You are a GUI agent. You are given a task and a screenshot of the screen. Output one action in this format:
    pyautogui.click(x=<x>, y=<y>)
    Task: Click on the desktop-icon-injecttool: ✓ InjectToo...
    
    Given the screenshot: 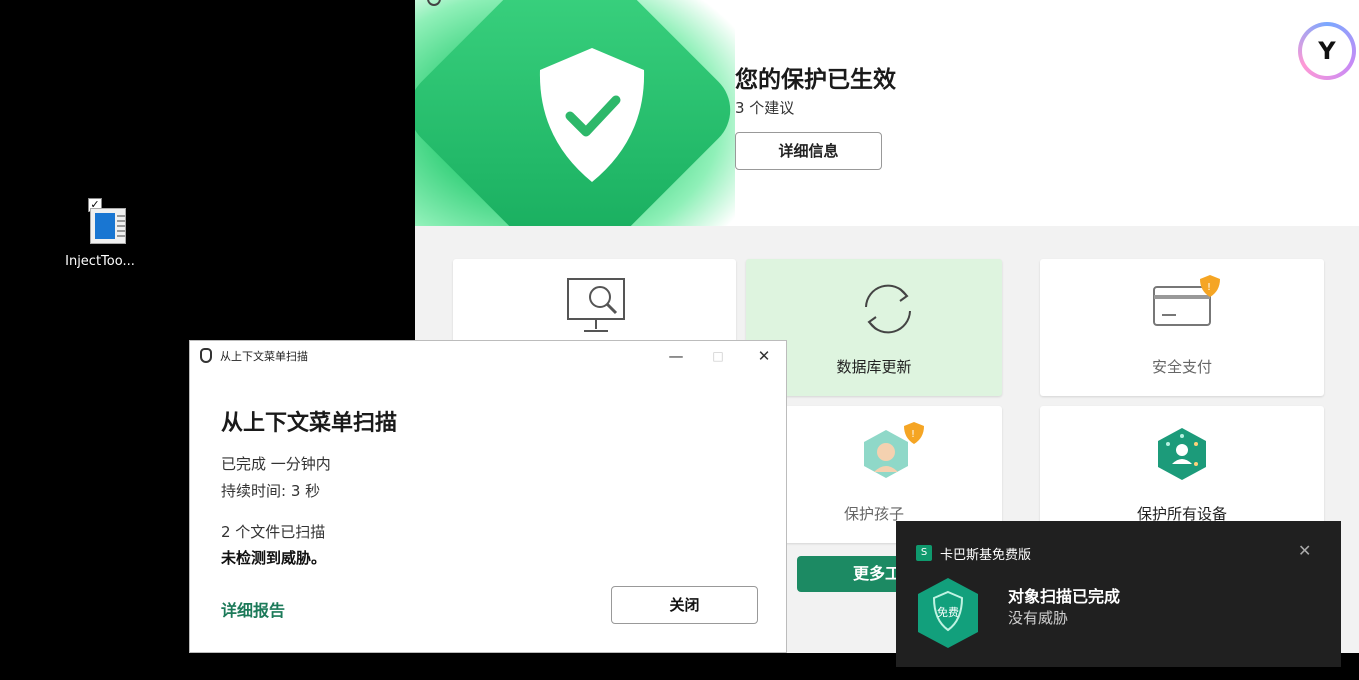 What is the action you would take?
    pyautogui.click(x=100, y=233)
    